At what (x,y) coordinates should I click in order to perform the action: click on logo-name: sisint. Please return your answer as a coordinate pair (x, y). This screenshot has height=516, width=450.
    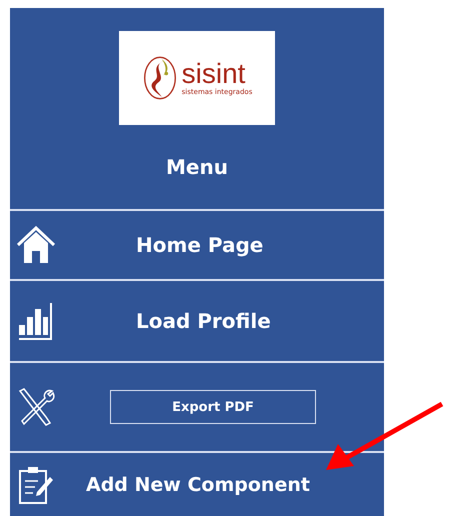
    Looking at the image, I should click on (214, 74).